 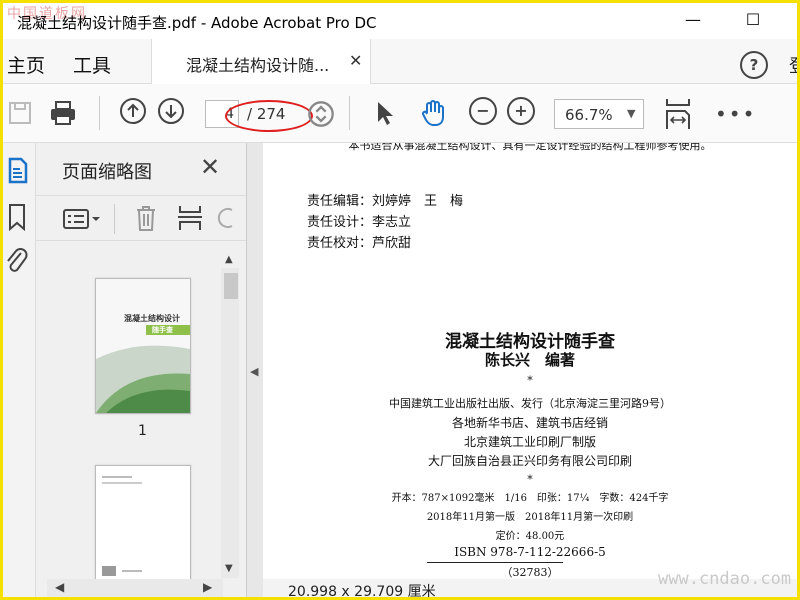 What do you see at coordinates (321, 114) in the screenshot?
I see `page-stepper-icon` at bounding box center [321, 114].